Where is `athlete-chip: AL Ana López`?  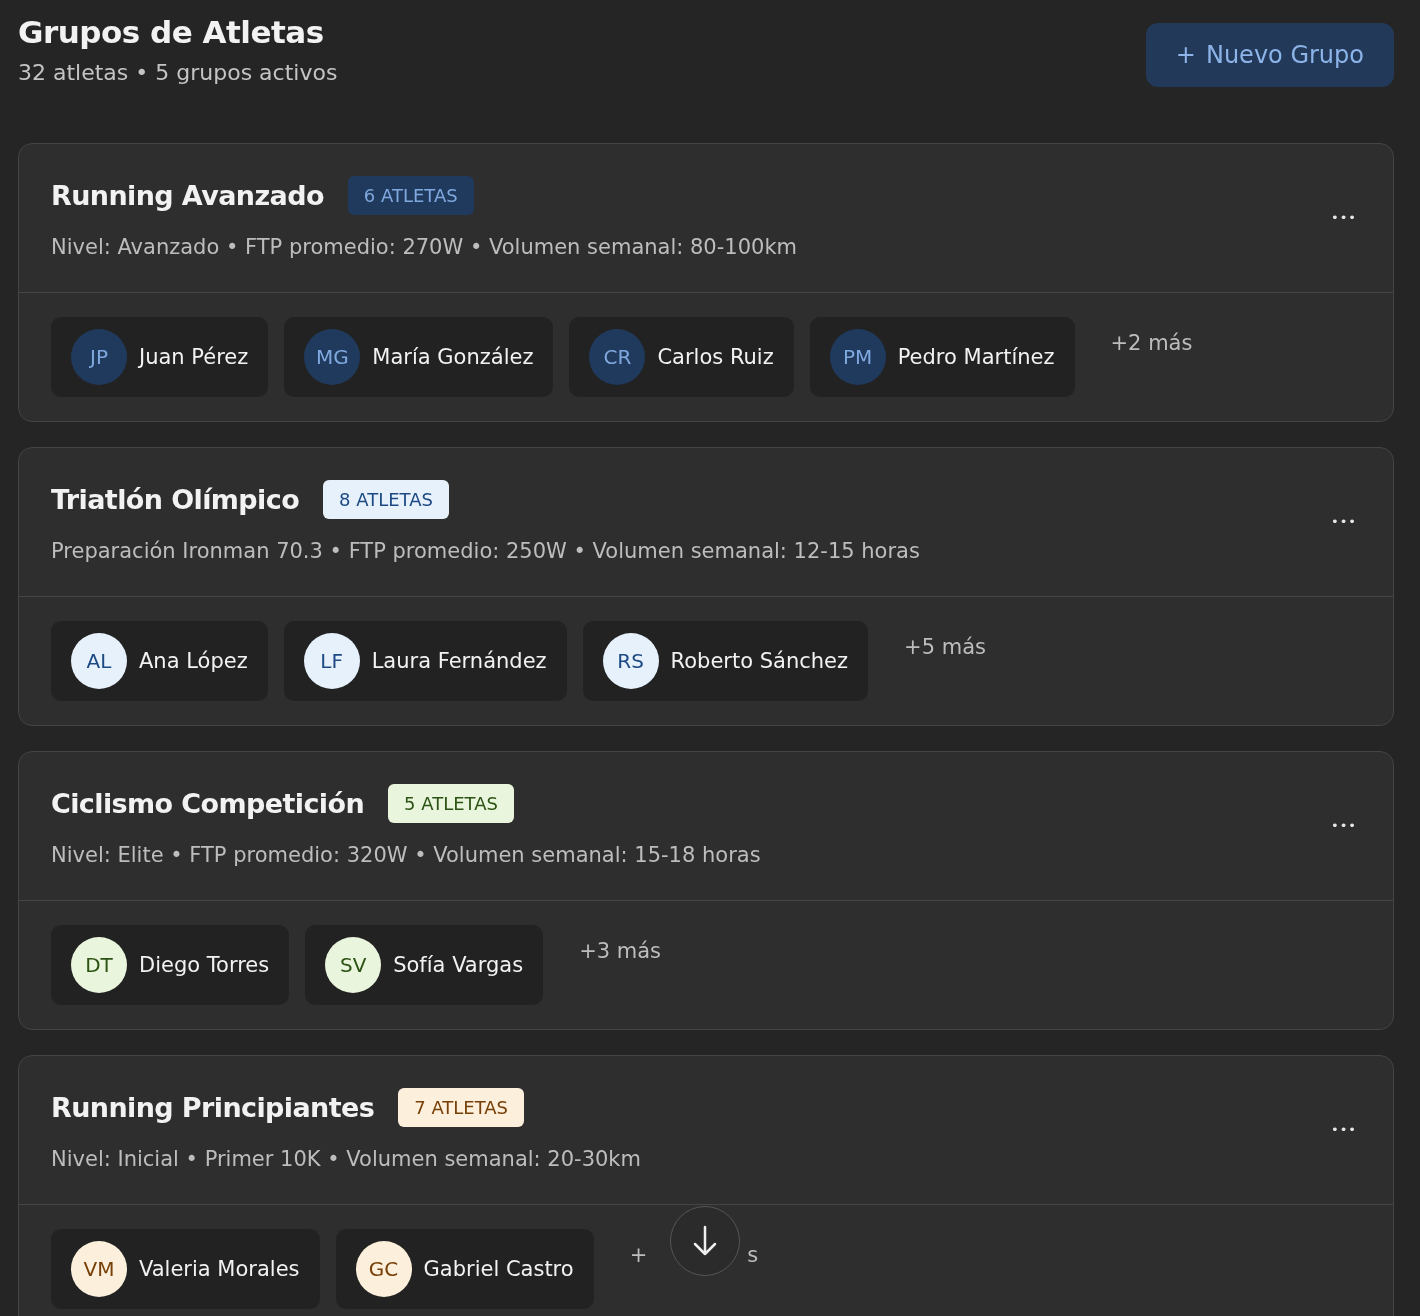 athlete-chip: AL Ana López is located at coordinates (159, 661).